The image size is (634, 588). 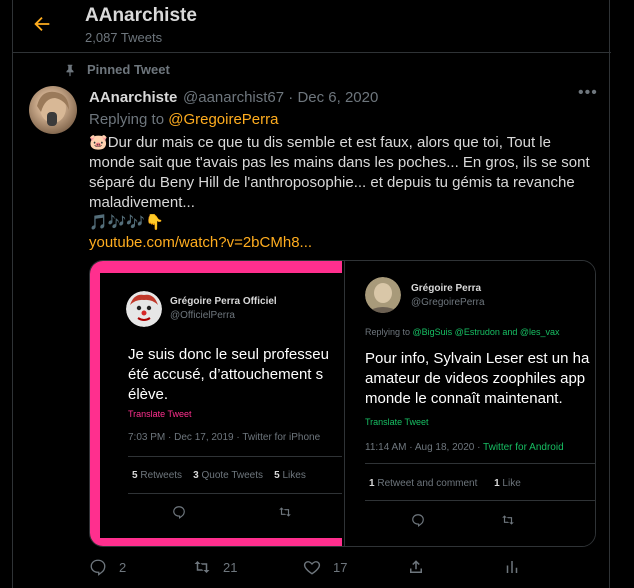 I want to click on display-name: AAnarchiste, so click(x=133, y=97).